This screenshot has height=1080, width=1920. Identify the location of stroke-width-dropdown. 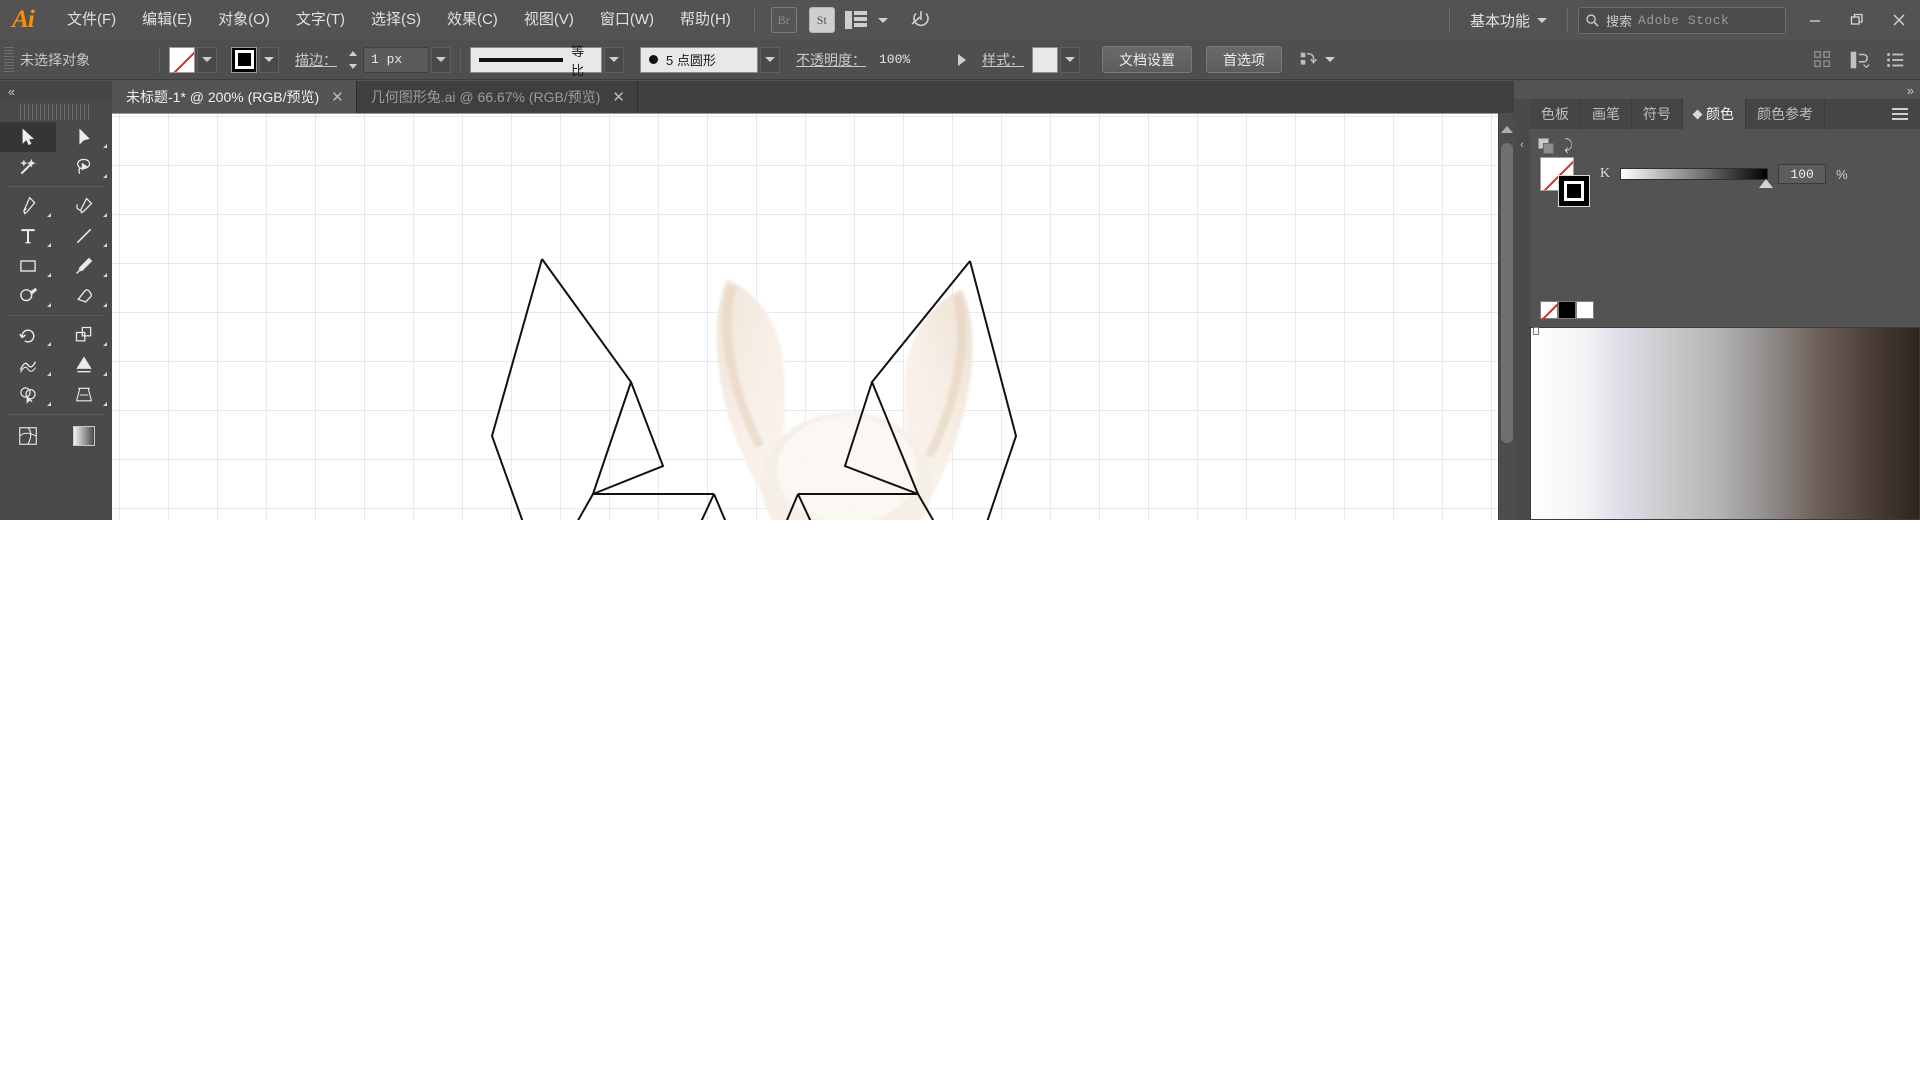
(441, 59).